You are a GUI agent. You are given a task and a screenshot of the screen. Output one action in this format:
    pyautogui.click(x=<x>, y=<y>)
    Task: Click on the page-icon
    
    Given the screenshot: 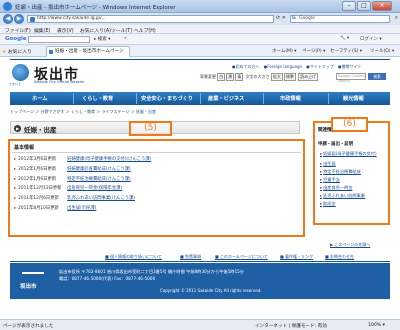 What is the action you would take?
    pyautogui.click(x=32, y=19)
    